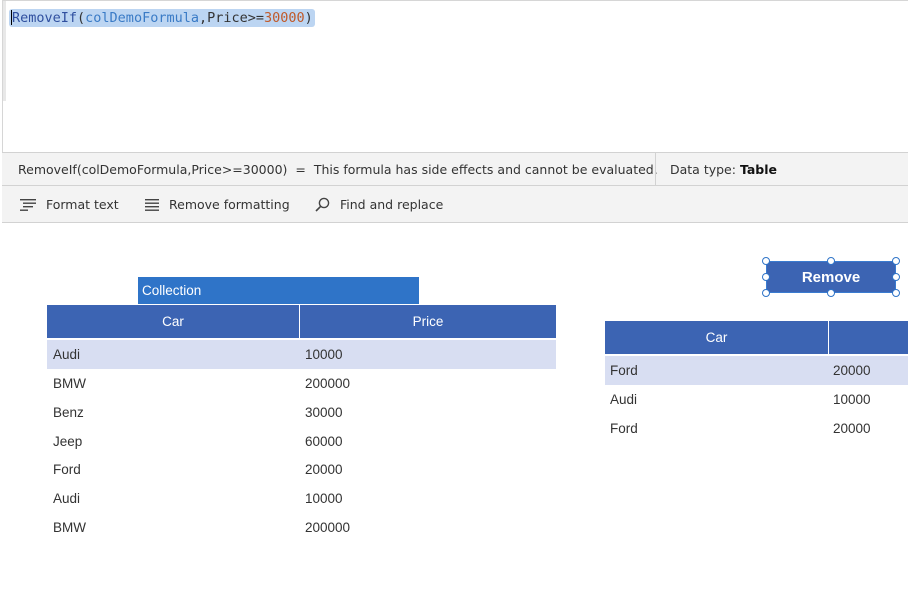 The width and height of the screenshot is (908, 604). I want to click on formula-number: 30000, so click(284, 18).